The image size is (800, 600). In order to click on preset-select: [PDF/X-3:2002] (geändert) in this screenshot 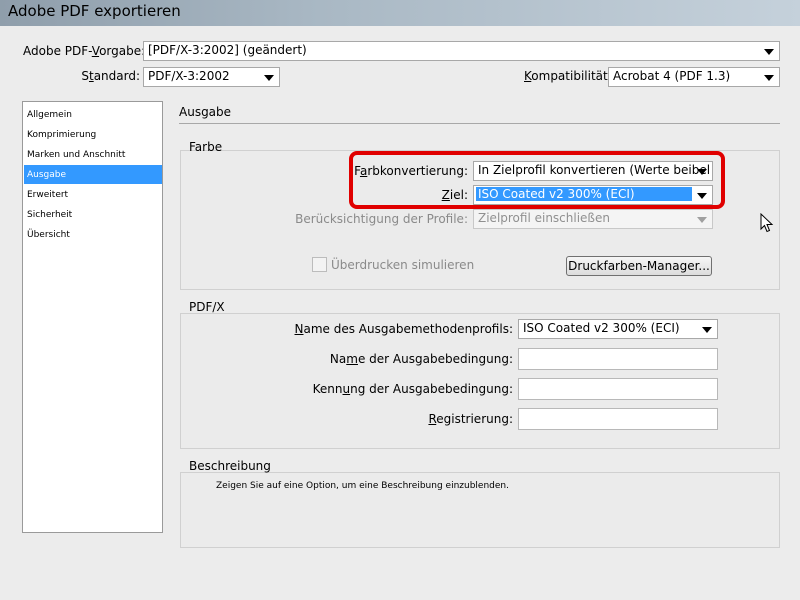, I will do `click(461, 51)`.